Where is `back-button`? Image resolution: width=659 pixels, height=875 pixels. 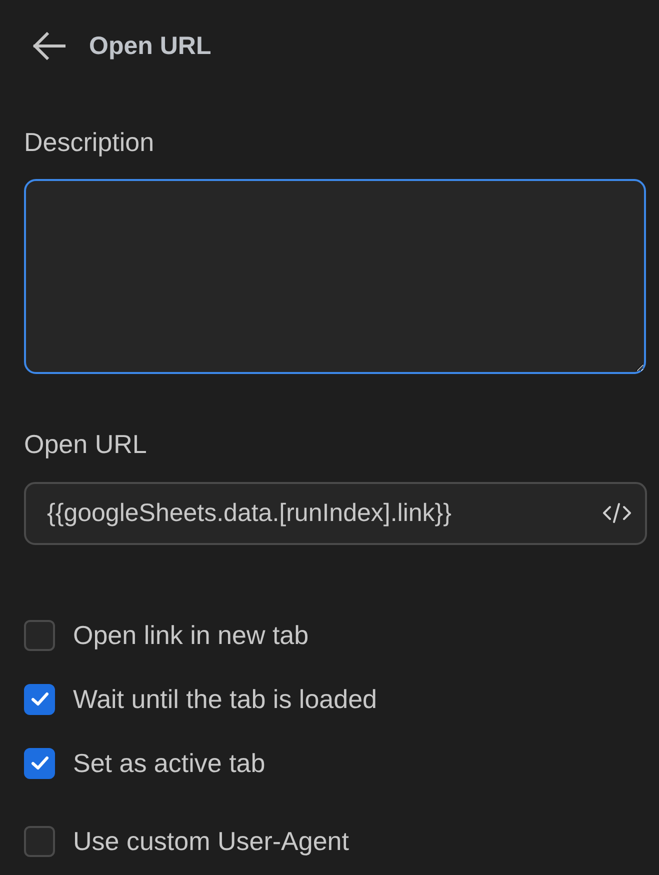
back-button is located at coordinates (49, 46).